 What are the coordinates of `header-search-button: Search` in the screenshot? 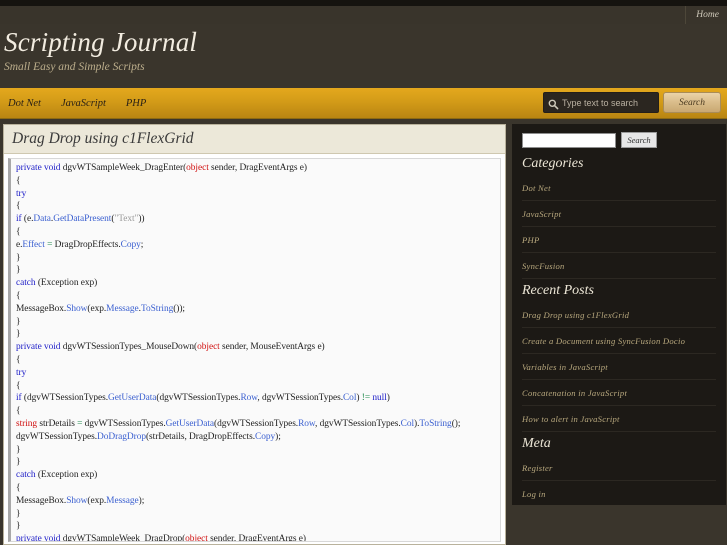 It's located at (692, 102).